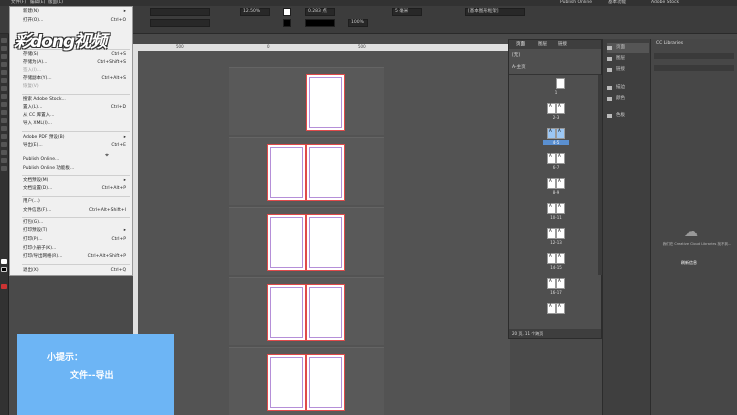  I want to click on eyedropper-tool-icon, so click(4, 152).